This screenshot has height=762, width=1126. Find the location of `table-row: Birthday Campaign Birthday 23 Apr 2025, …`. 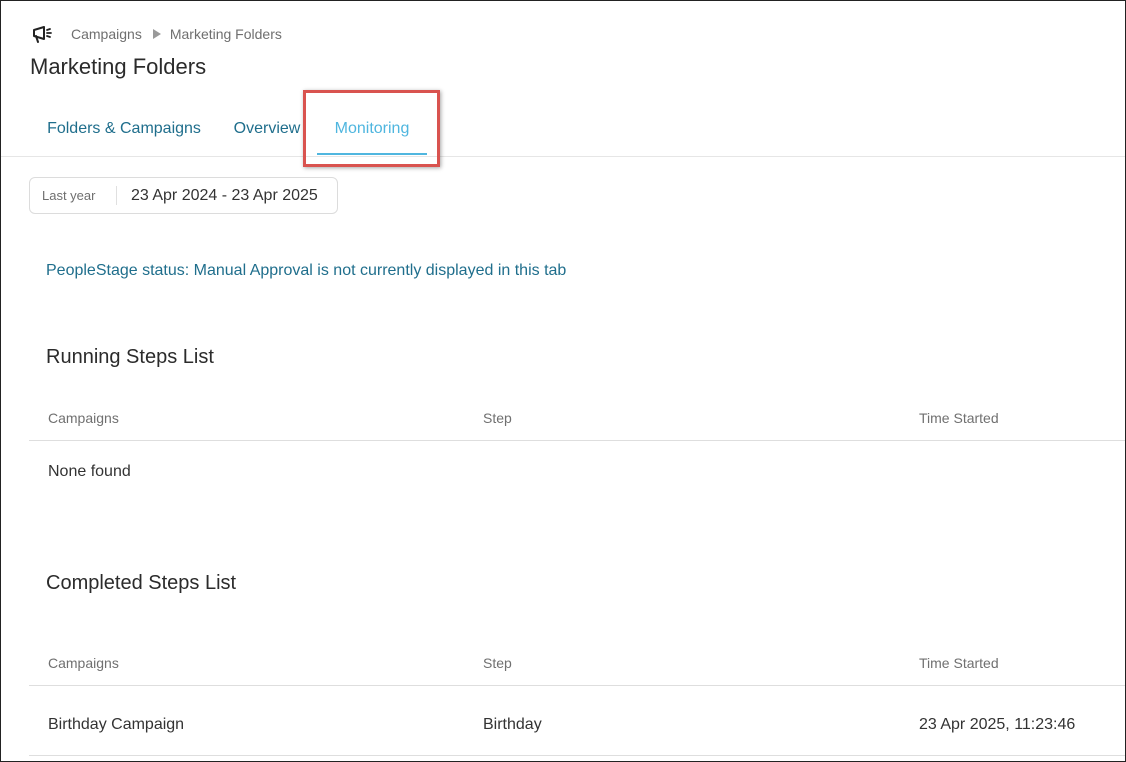

table-row: Birthday Campaign Birthday 23 Apr 2025, … is located at coordinates (577, 725).